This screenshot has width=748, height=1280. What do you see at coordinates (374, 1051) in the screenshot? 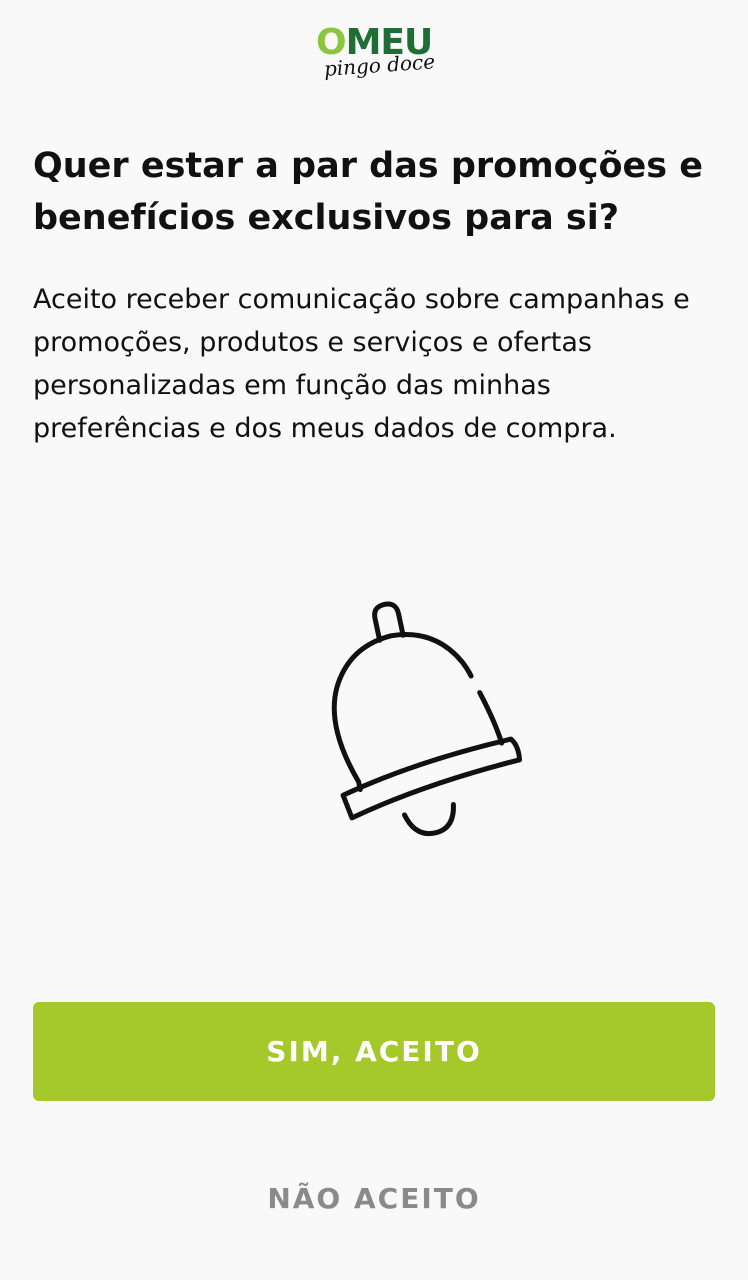
I see `accept-button: SIM, ACEITO` at bounding box center [374, 1051].